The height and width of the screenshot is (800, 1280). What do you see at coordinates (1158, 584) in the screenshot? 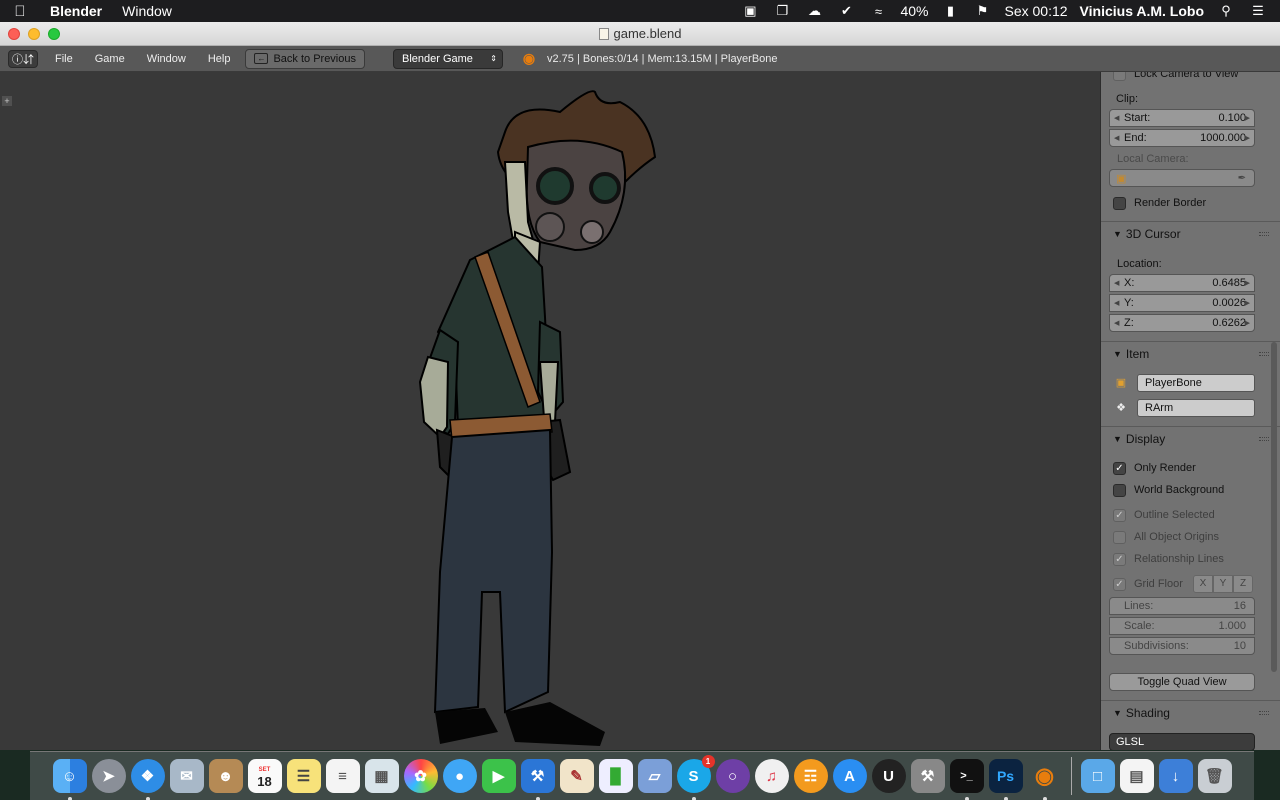
I see `grid-floor-label: Grid Floor` at bounding box center [1158, 584].